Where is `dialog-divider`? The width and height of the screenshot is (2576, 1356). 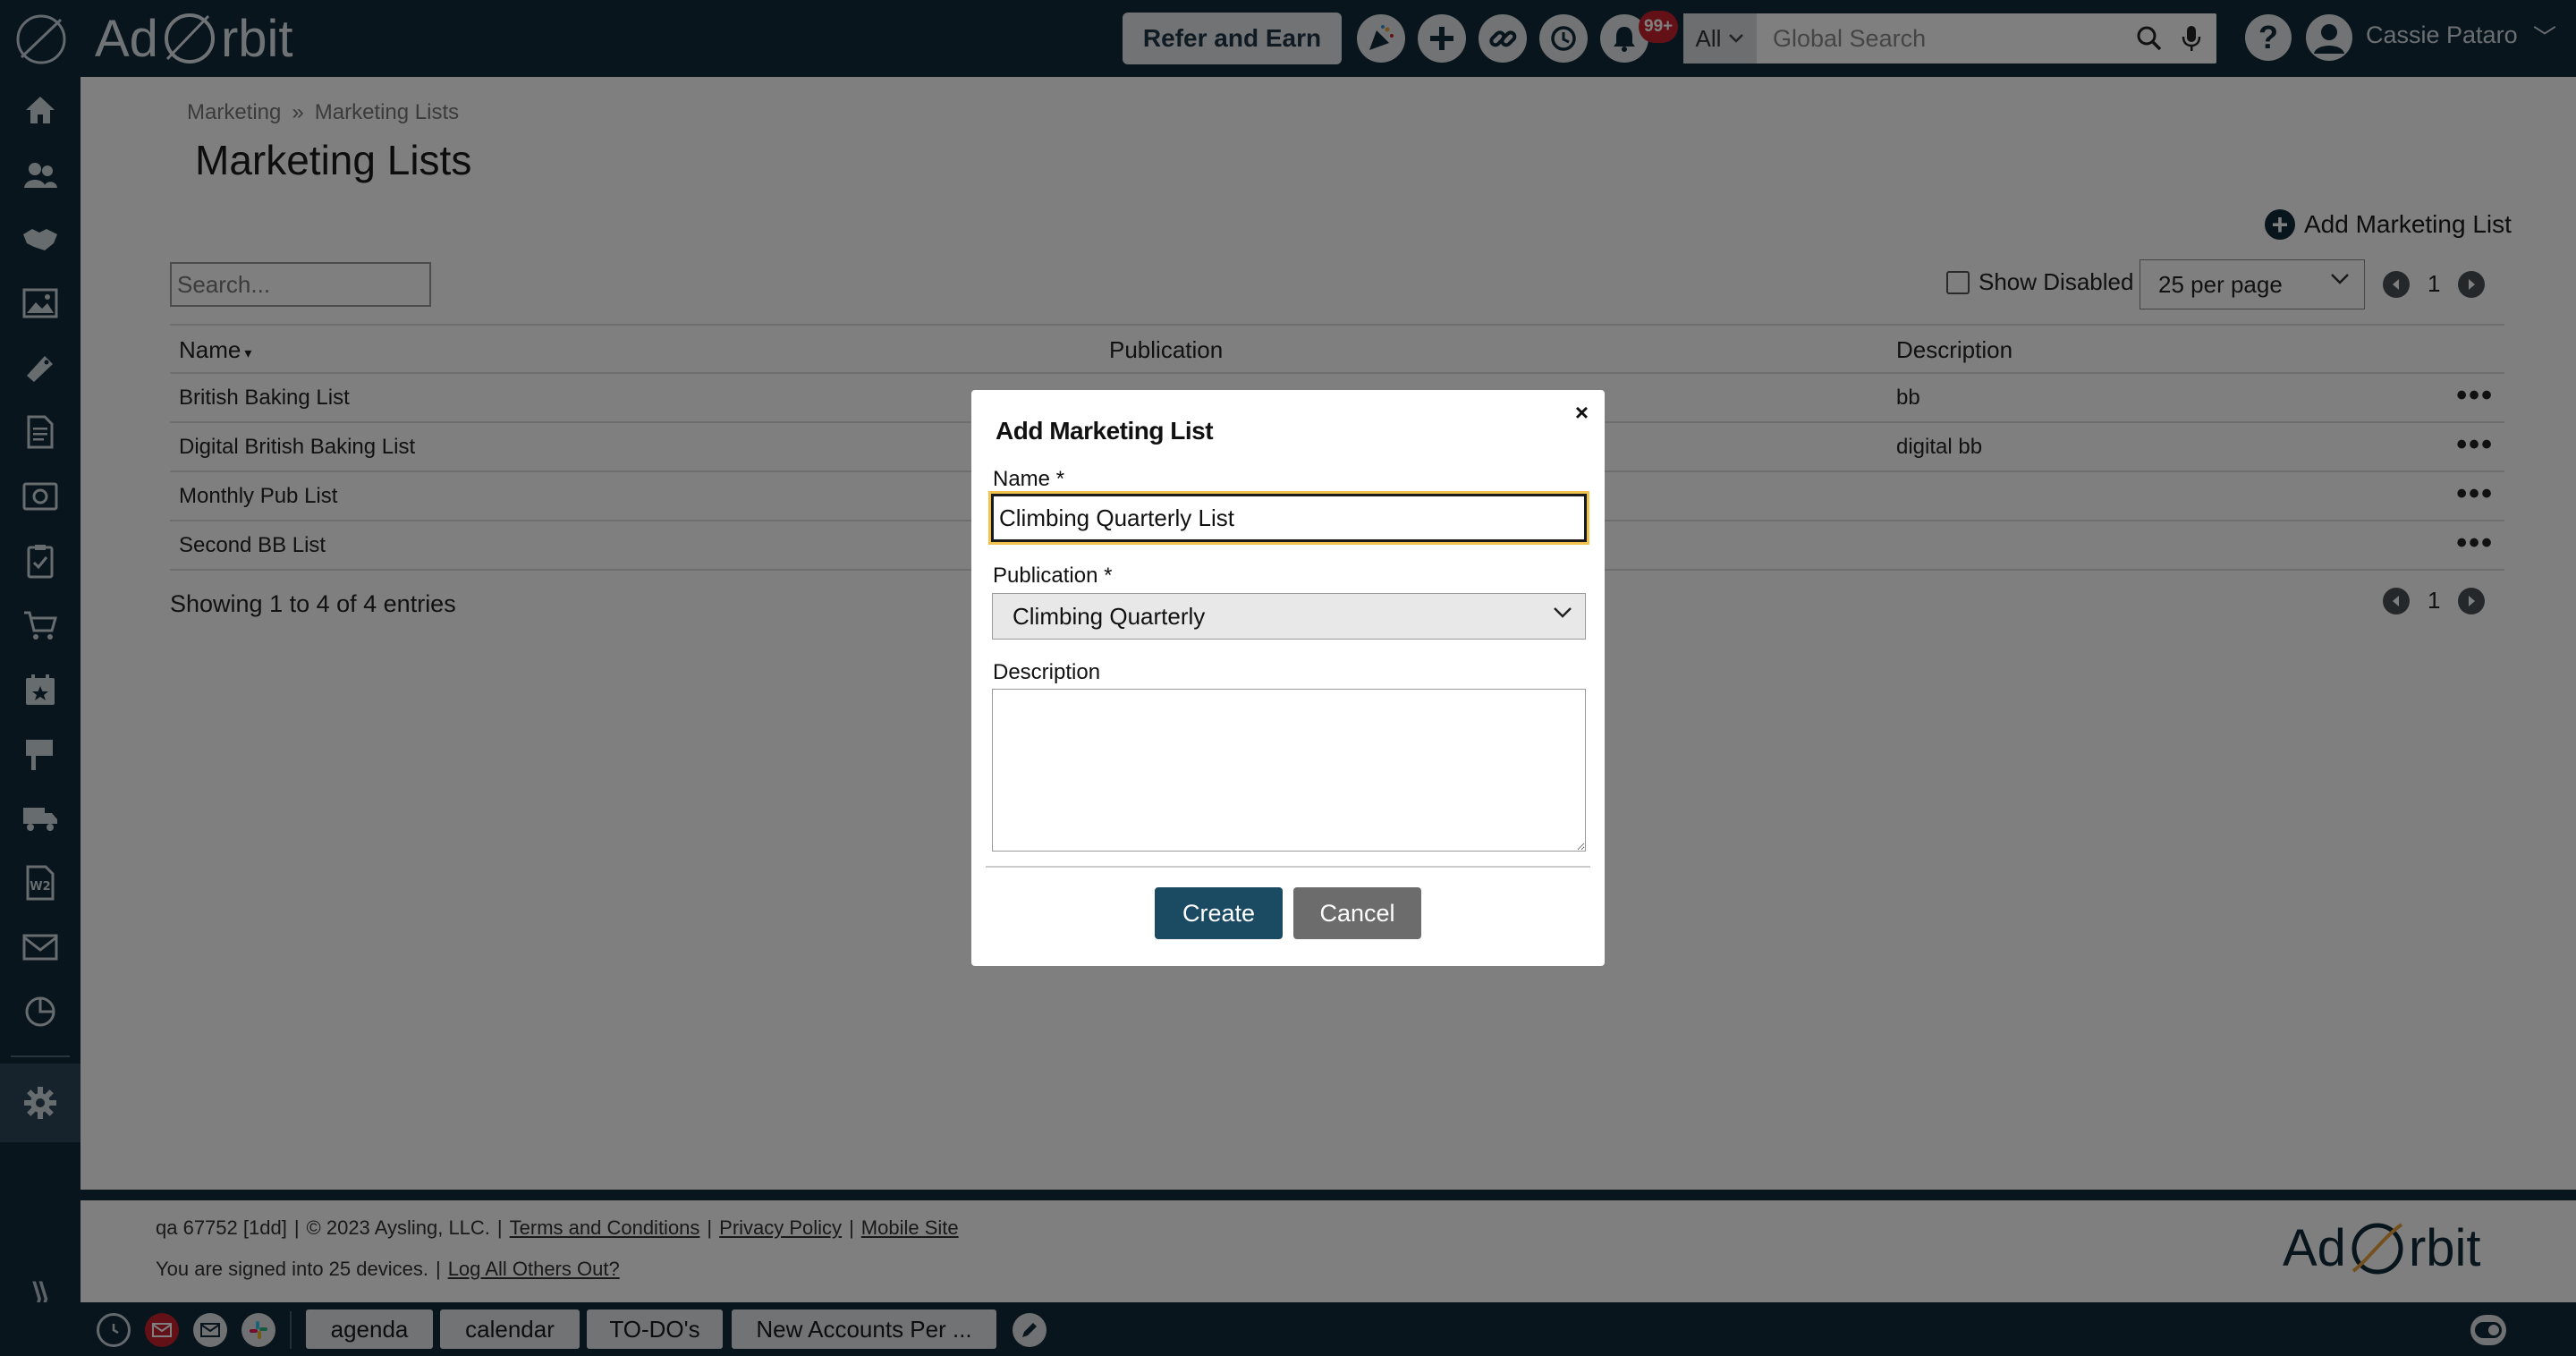 dialog-divider is located at coordinates (1288, 867).